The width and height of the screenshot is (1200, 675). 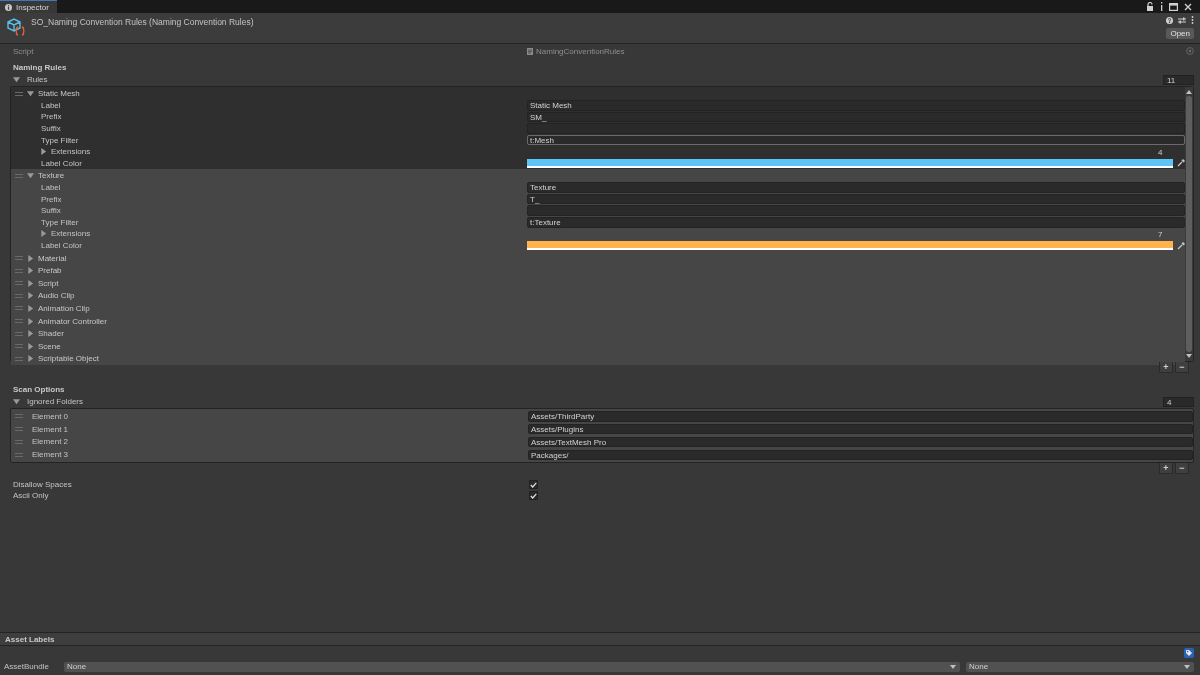 I want to click on maximize-icon, so click(x=1173, y=6).